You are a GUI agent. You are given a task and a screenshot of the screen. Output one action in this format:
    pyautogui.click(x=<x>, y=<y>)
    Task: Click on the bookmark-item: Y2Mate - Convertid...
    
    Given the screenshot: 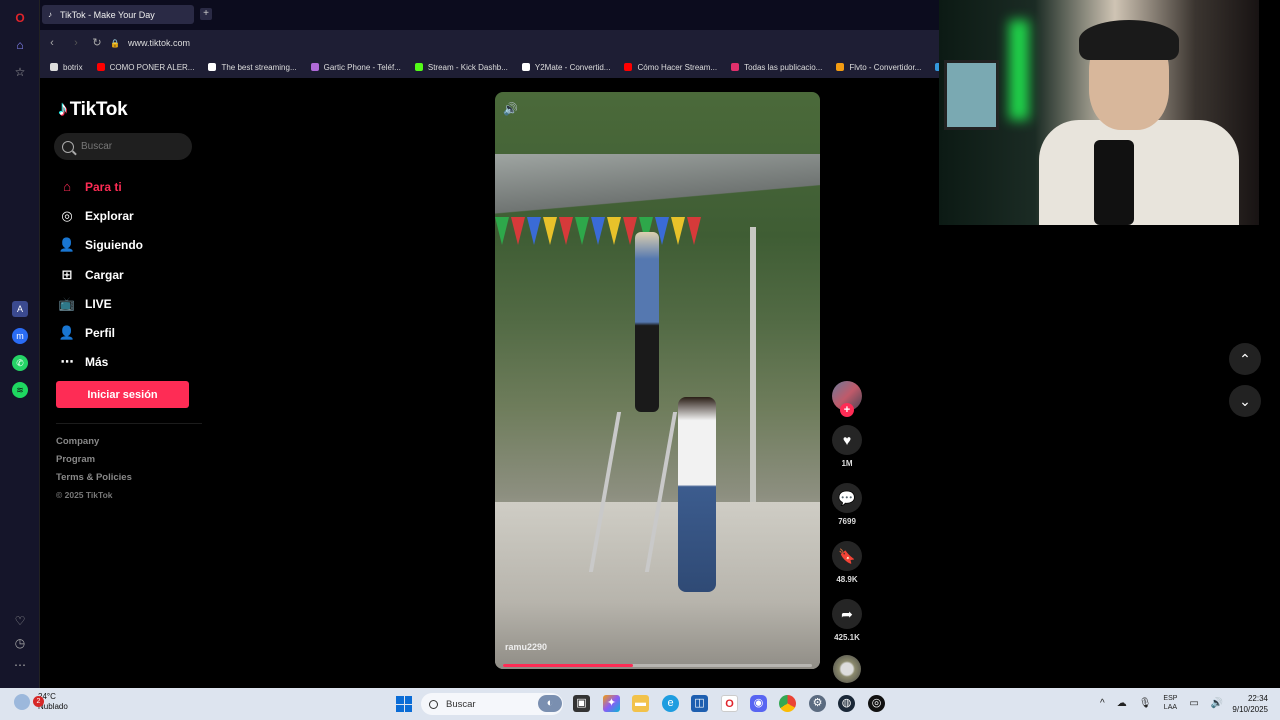 What is the action you would take?
    pyautogui.click(x=565, y=67)
    